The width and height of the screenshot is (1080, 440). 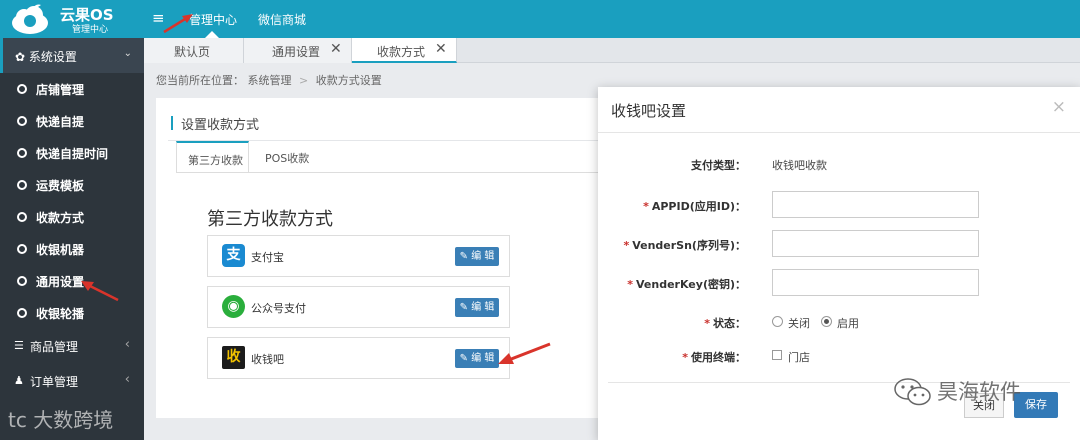 What do you see at coordinates (72, 89) in the screenshot?
I see `sidebar-item-store-management: 店铺管理` at bounding box center [72, 89].